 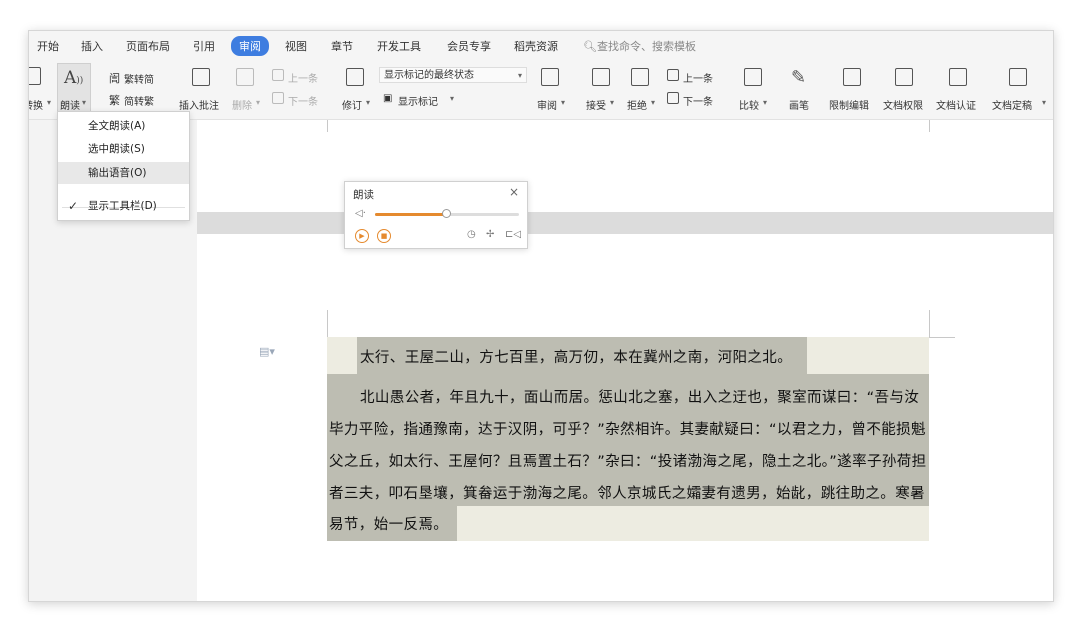 I want to click on display-state-select: 显示标记的最终状态 ▾, so click(x=453, y=75).